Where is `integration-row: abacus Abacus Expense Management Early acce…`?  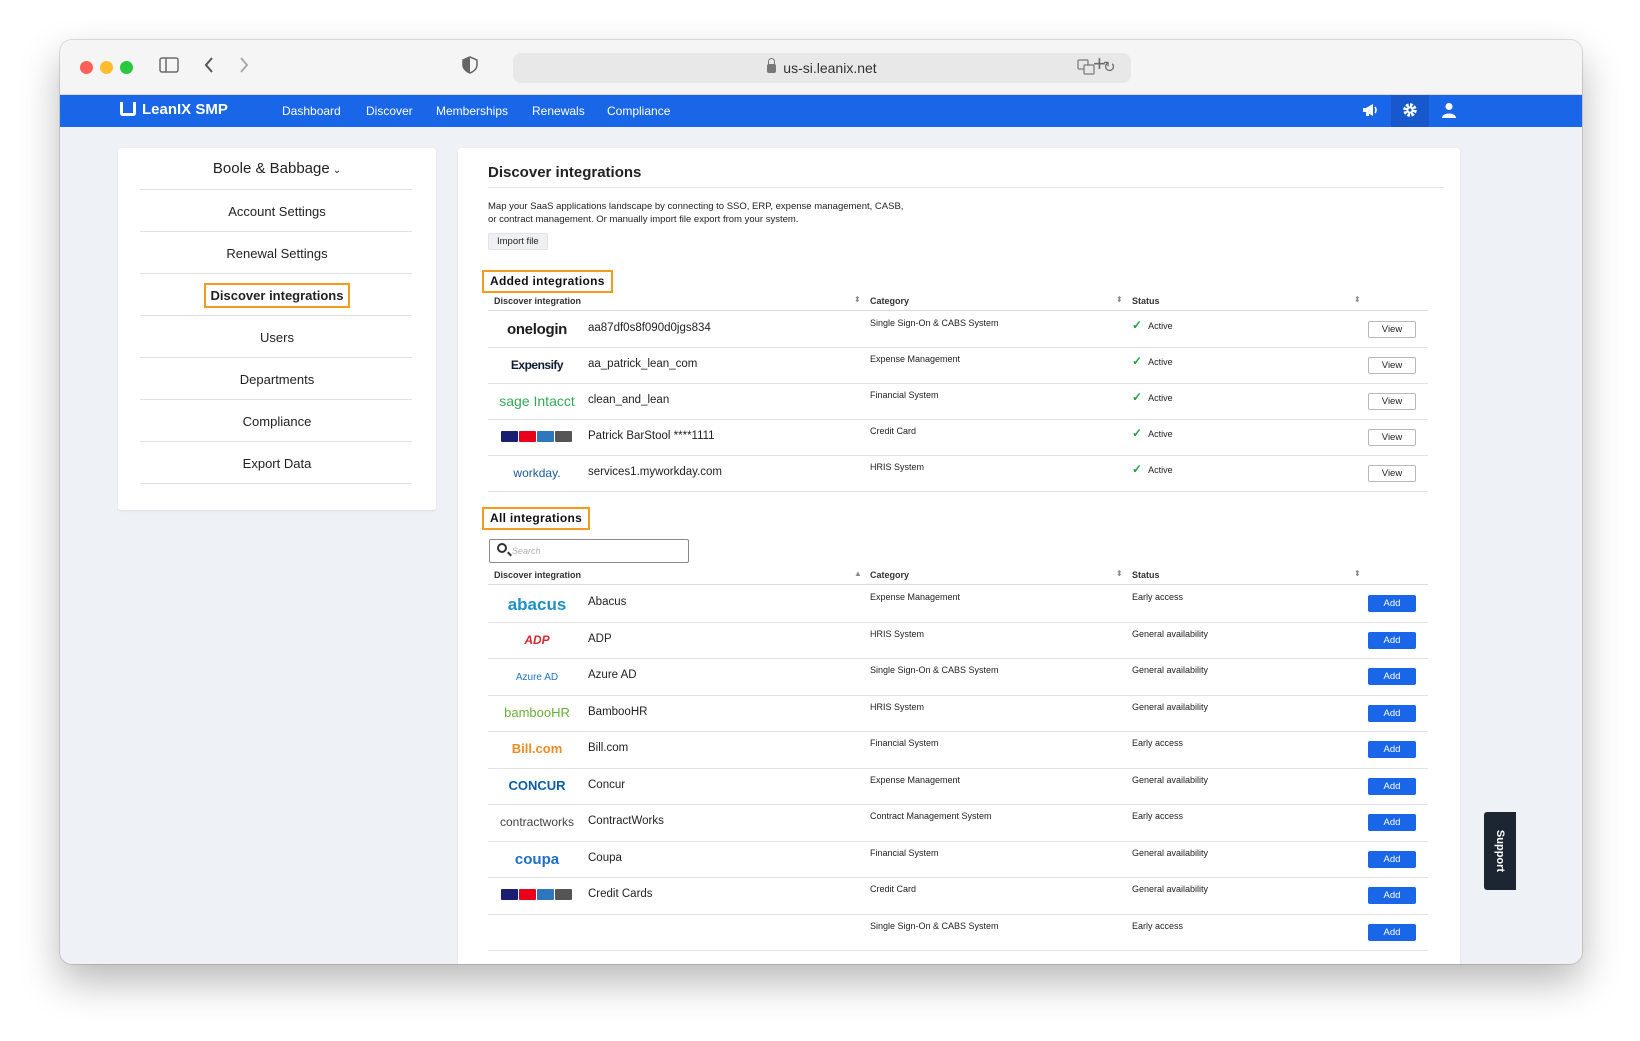
integration-row: abacus Abacus Expense Management Early acce… is located at coordinates (958, 604).